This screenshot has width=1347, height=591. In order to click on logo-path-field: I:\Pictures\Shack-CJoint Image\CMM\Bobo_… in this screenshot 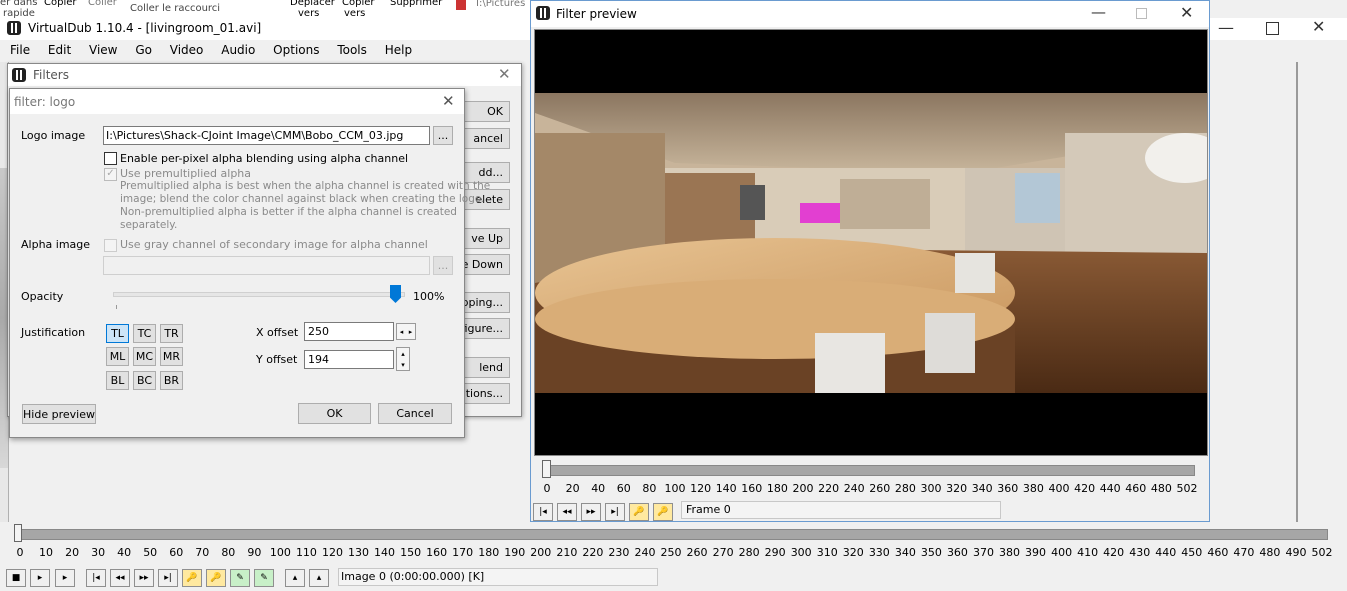, I will do `click(266, 135)`.